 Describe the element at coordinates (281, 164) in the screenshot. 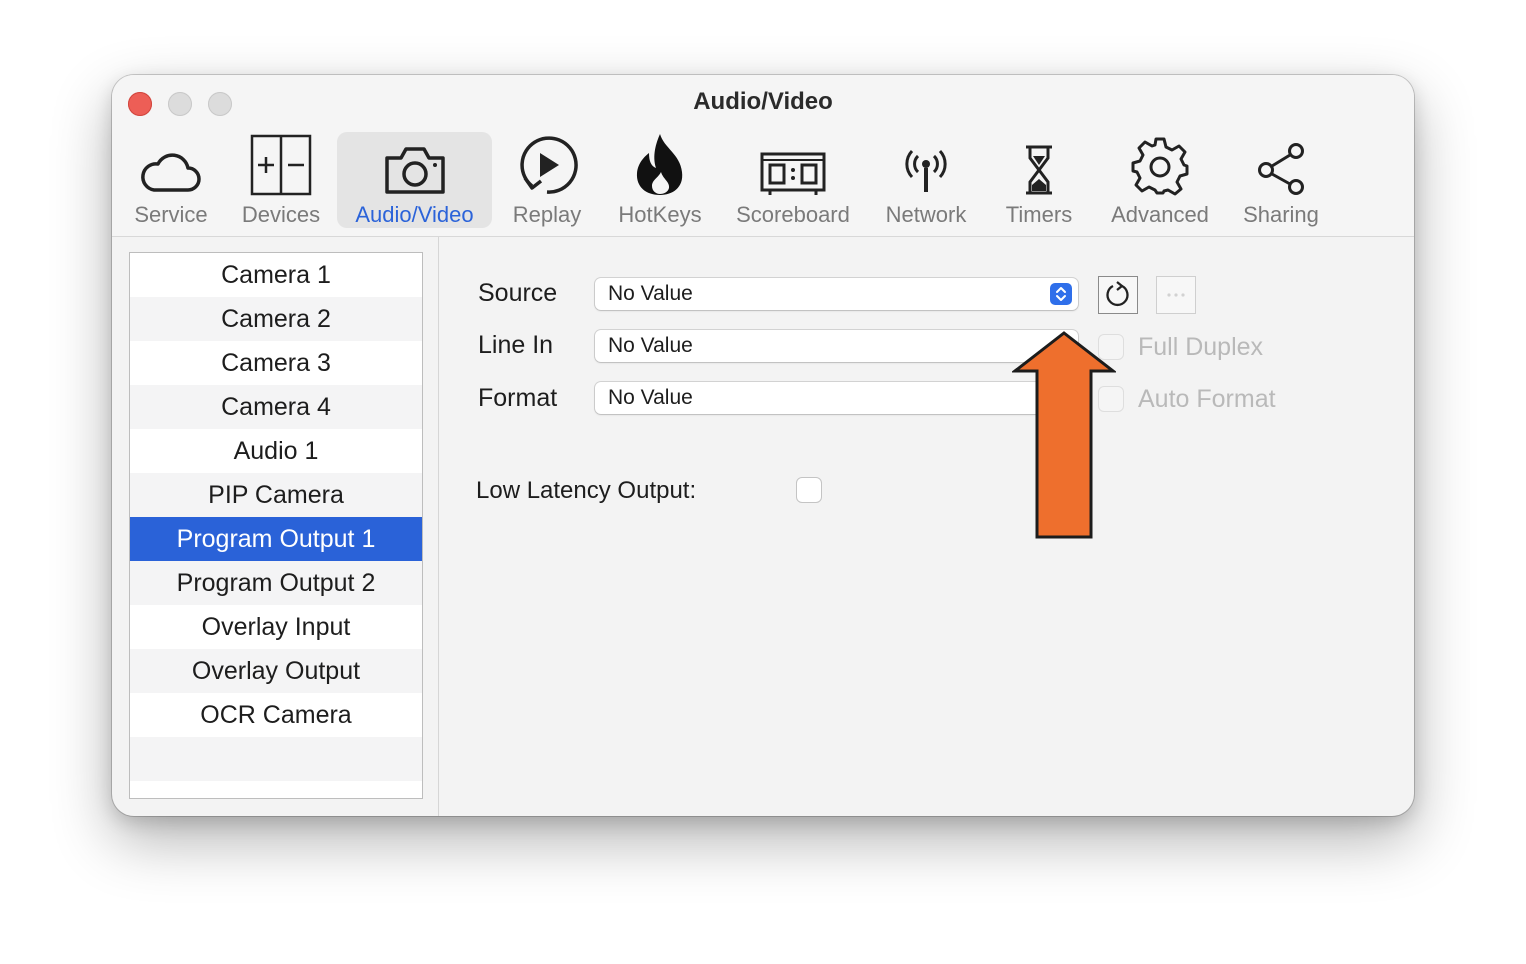

I see `devices-icon` at that location.